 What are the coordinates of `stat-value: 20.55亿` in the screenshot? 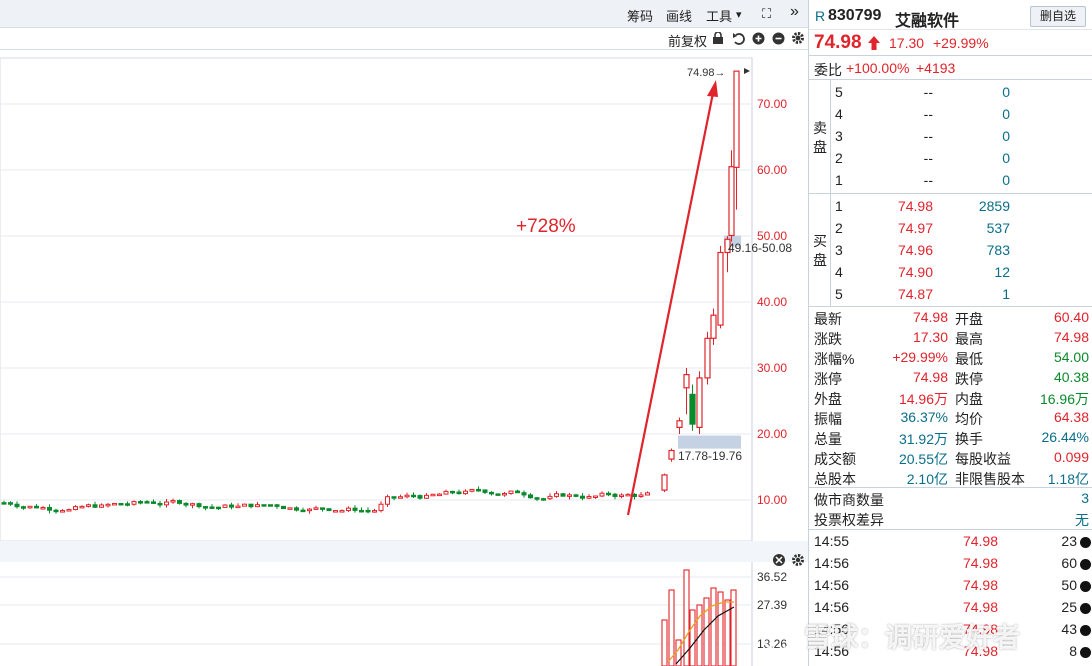 It's located at (923, 459).